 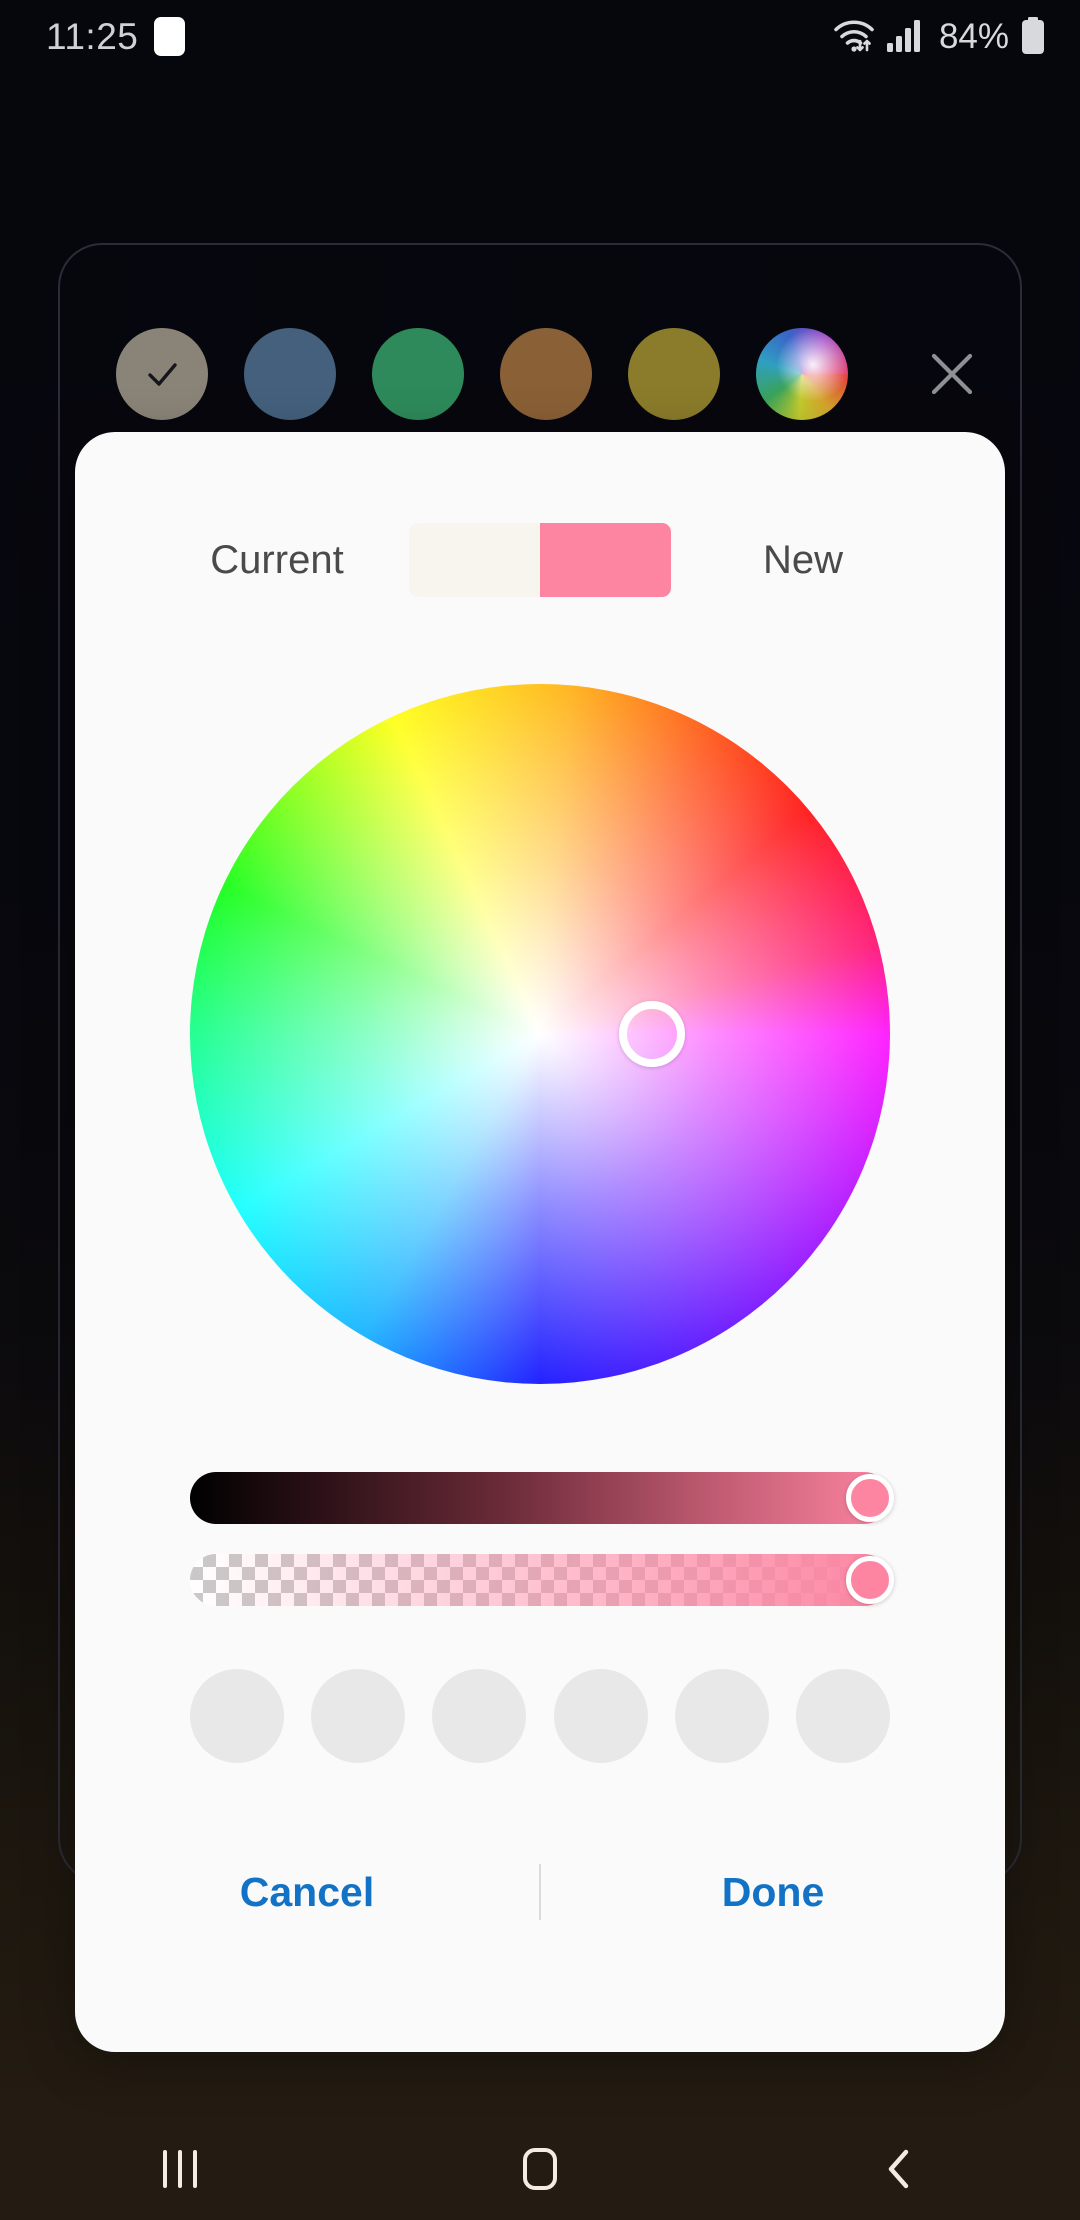 What do you see at coordinates (418, 374) in the screenshot?
I see `swatch-green` at bounding box center [418, 374].